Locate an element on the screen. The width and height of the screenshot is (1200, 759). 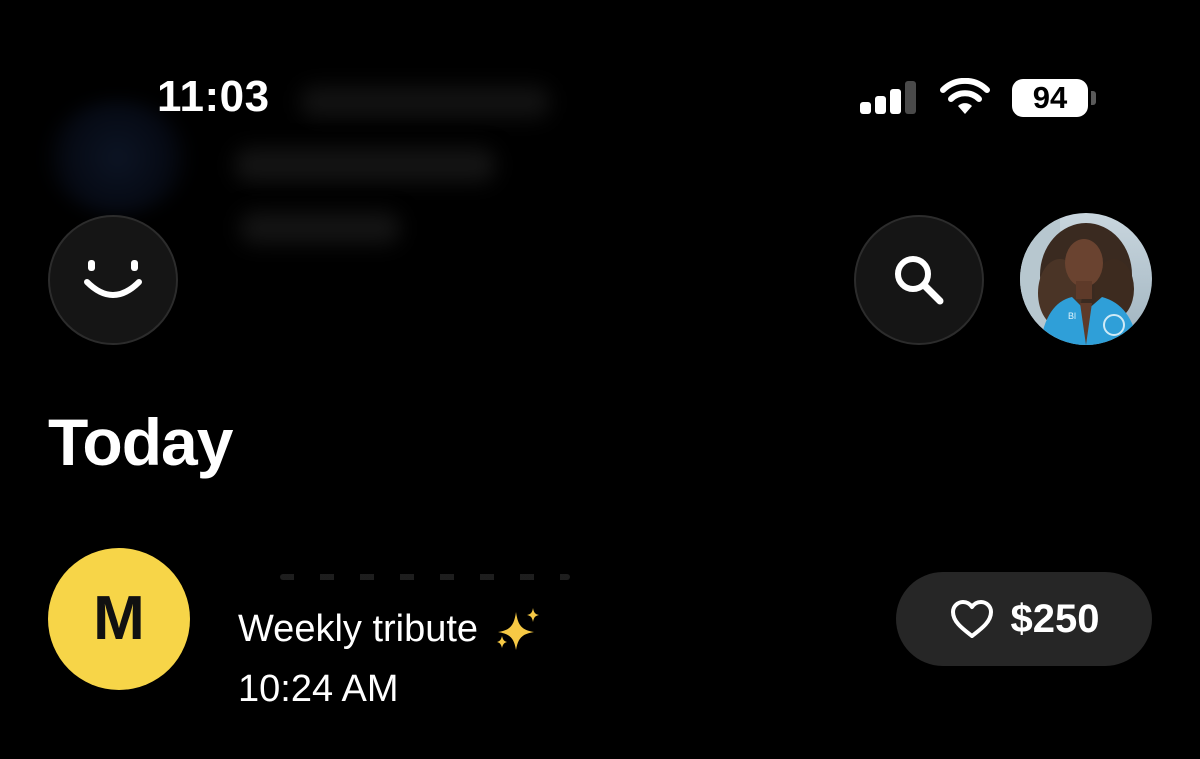
heart-outline-icon is located at coordinates (971, 619).